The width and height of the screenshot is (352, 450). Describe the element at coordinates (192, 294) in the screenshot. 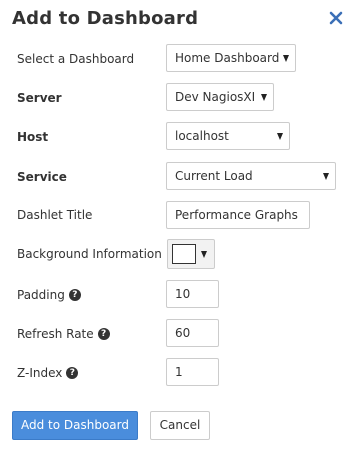

I see `padding-input: 10` at that location.